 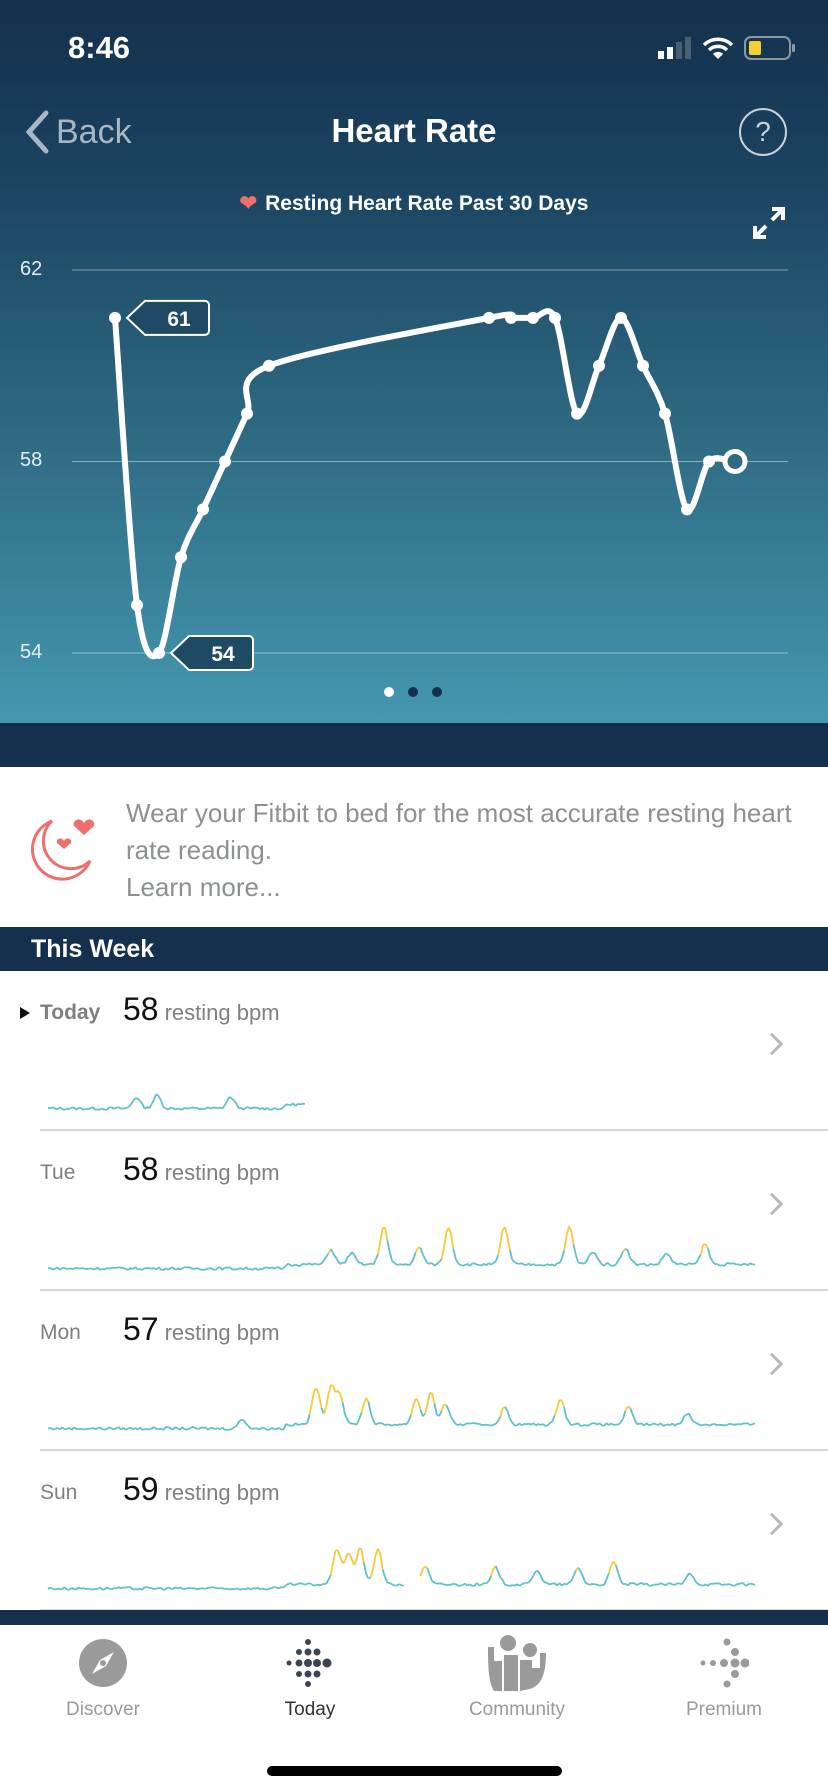 What do you see at coordinates (414, 1211) in the screenshot?
I see `day-row: Tue 58 resting bpm` at bounding box center [414, 1211].